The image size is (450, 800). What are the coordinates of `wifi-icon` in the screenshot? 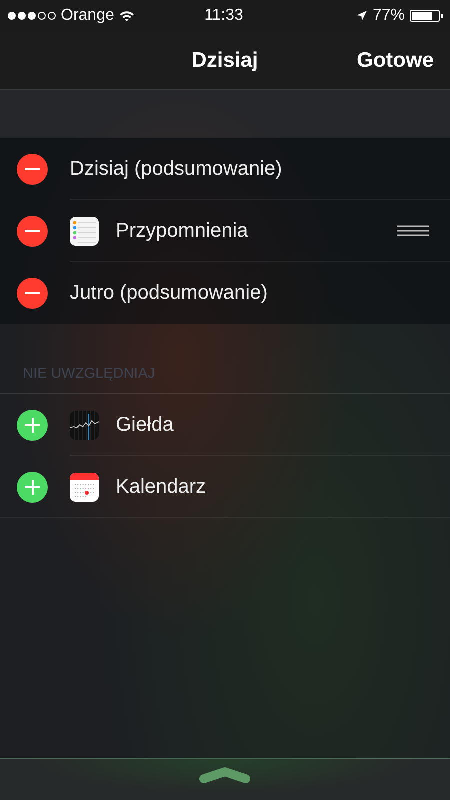 It's located at (127, 16).